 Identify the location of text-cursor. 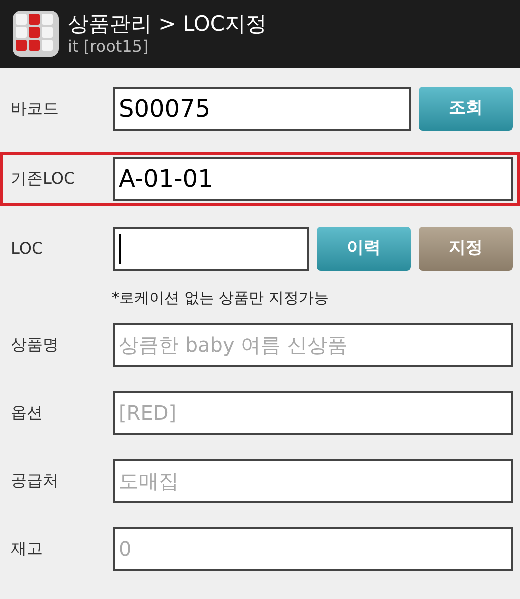
(120, 249).